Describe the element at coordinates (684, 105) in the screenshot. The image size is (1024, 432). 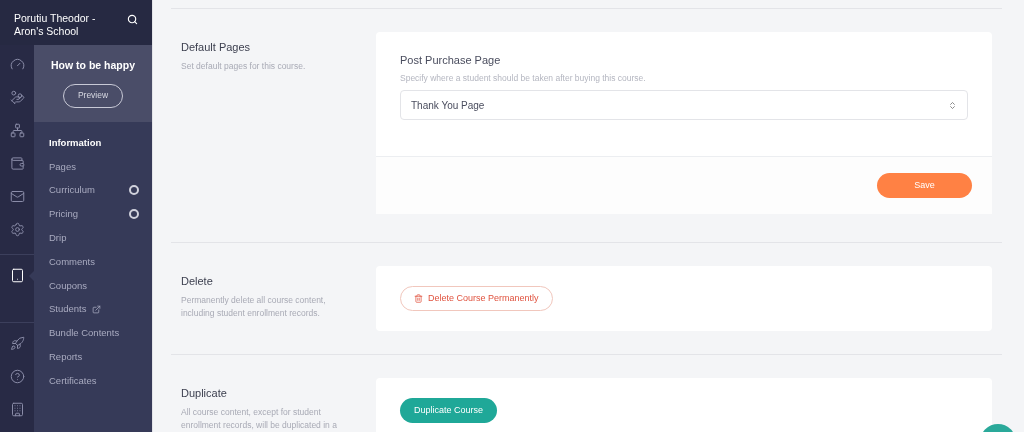
I see `page-select: Thank You Page` at that location.